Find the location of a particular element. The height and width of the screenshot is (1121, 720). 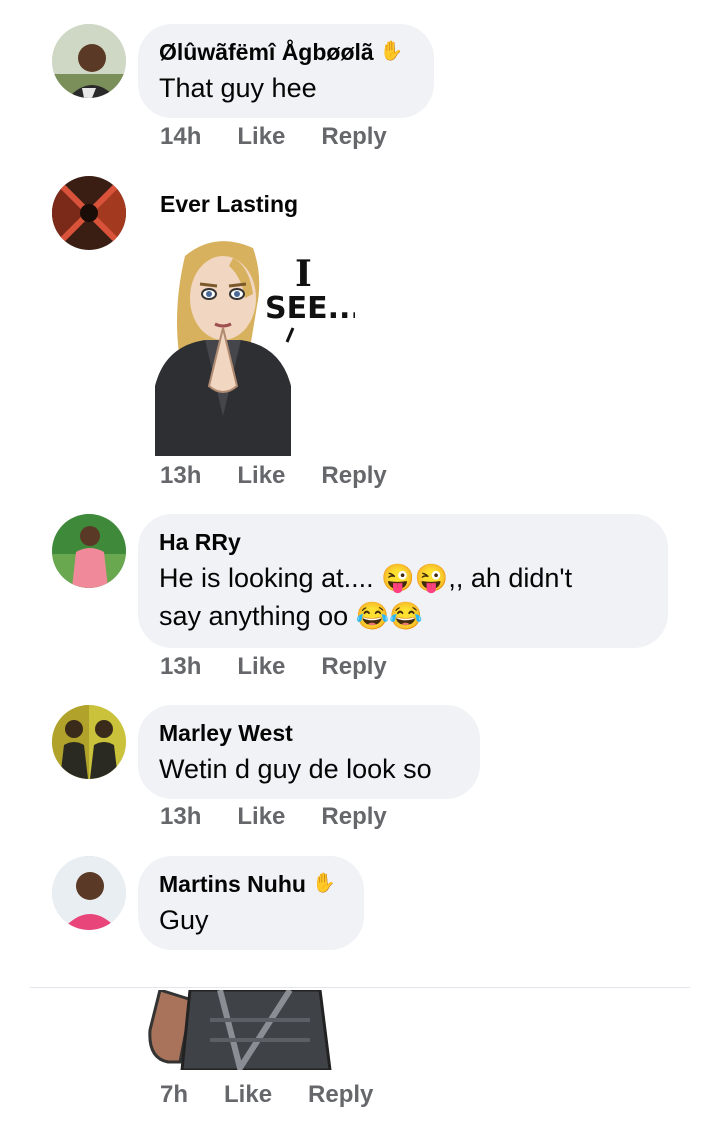

divider is located at coordinates (360, 987).